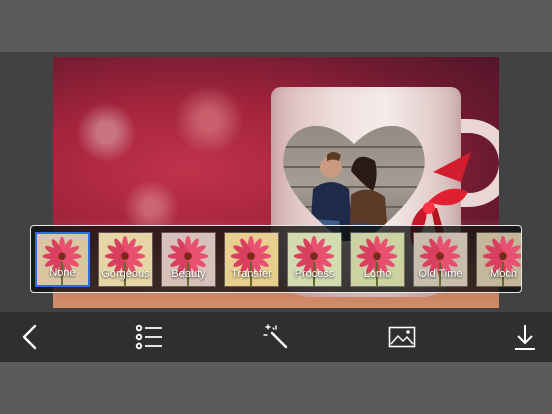 The width and height of the screenshot is (552, 414). What do you see at coordinates (498, 259) in the screenshot?
I see `filter-item-moch: Moch` at bounding box center [498, 259].